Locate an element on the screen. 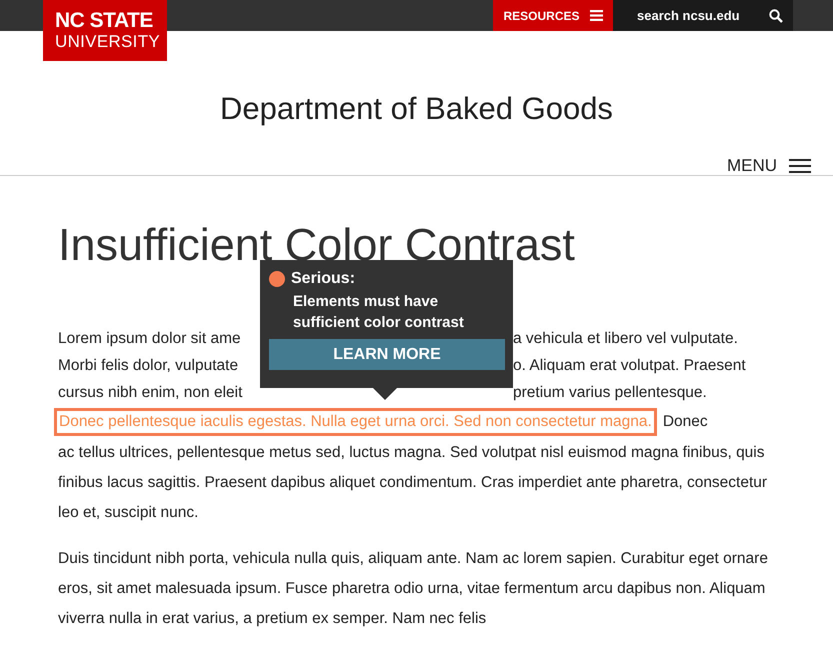 The width and height of the screenshot is (833, 653). search-field: search ncsu.edu is located at coordinates (703, 15).